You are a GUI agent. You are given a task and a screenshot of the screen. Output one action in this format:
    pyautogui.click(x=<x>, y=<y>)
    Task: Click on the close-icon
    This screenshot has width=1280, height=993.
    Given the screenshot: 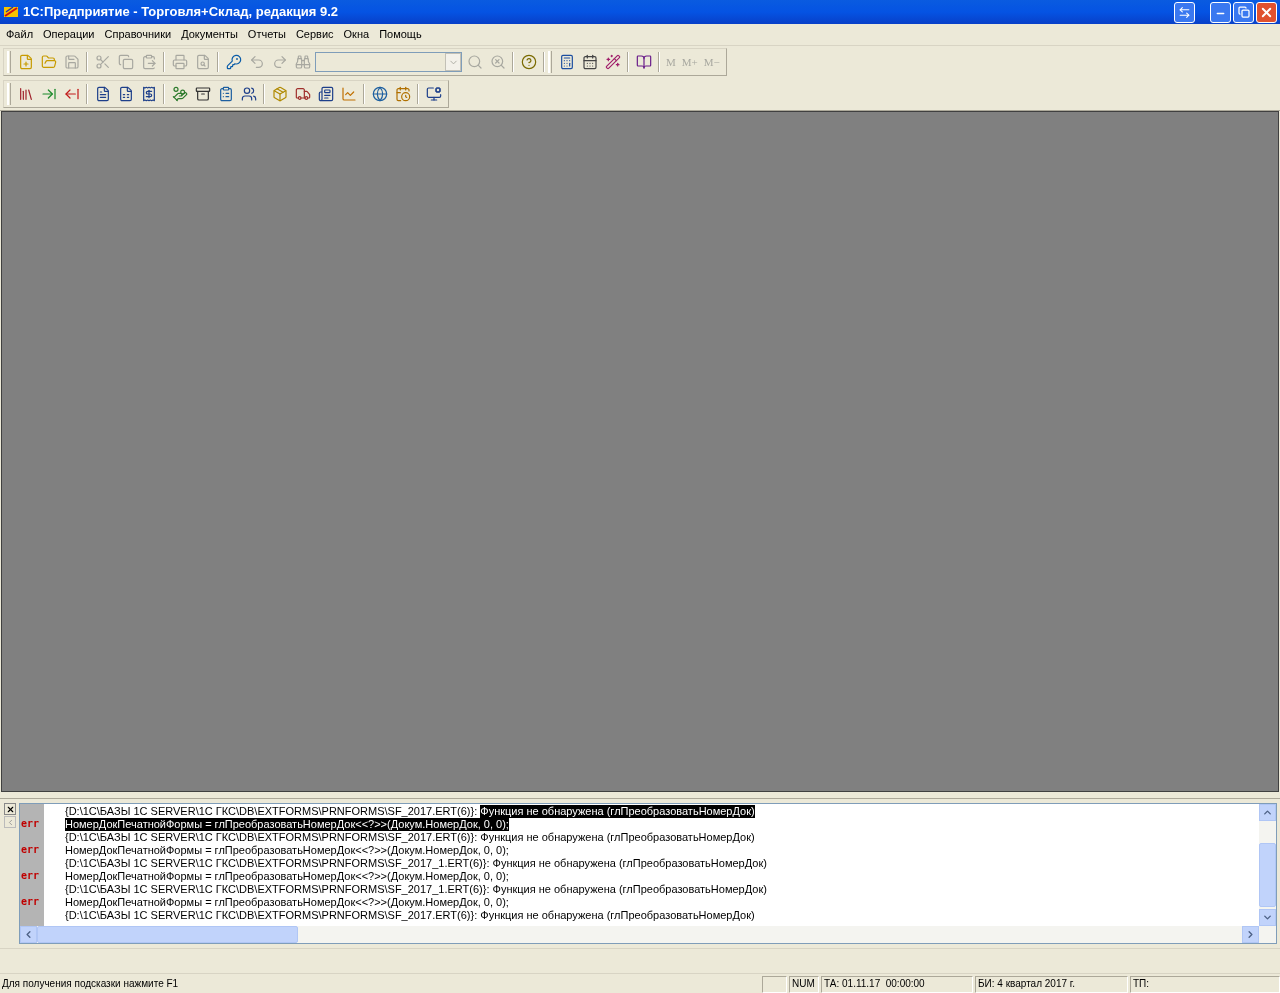 What is the action you would take?
    pyautogui.click(x=10, y=809)
    